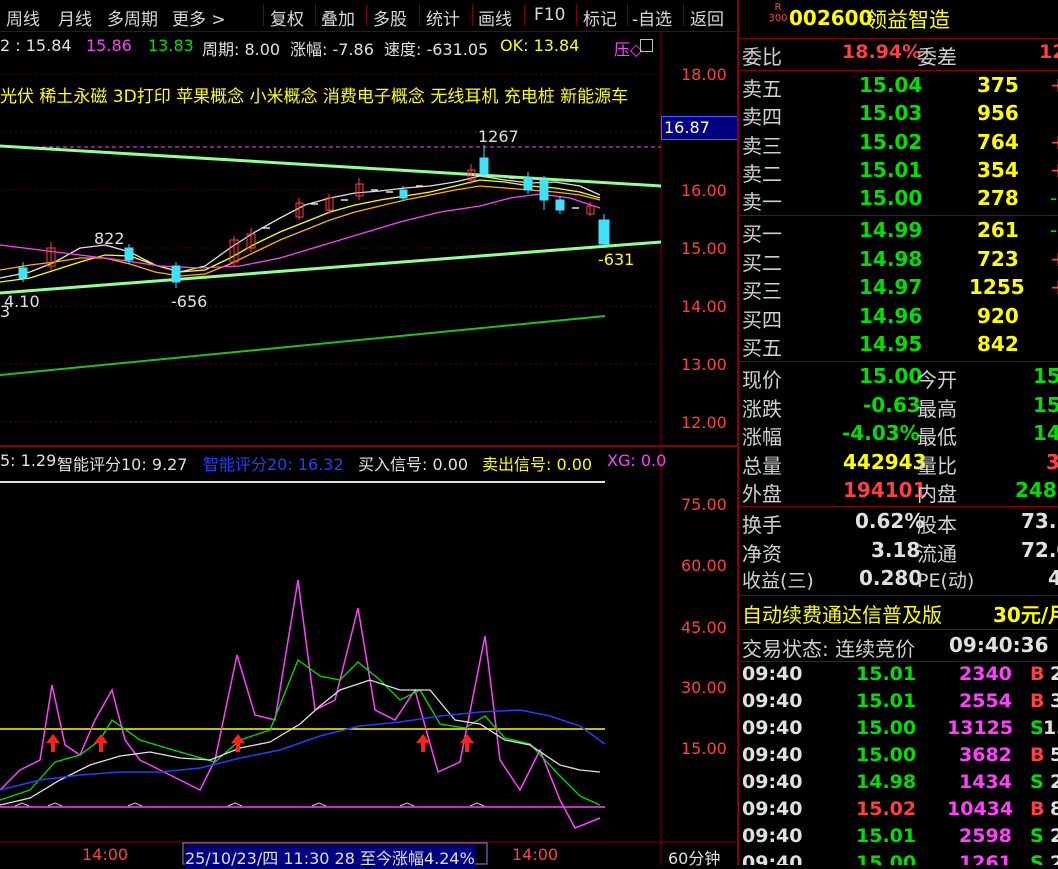 The image size is (1058, 869). Describe the element at coordinates (704, 190) in the screenshot. I see `price-axis-label: 16.00` at that location.